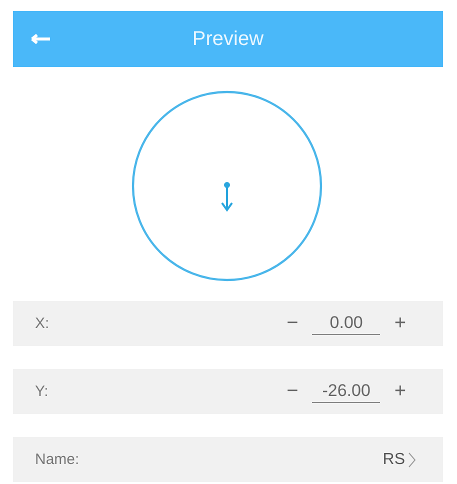 The image size is (457, 484). What do you see at coordinates (346, 323) in the screenshot?
I see `value-field: 0.00` at bounding box center [346, 323].